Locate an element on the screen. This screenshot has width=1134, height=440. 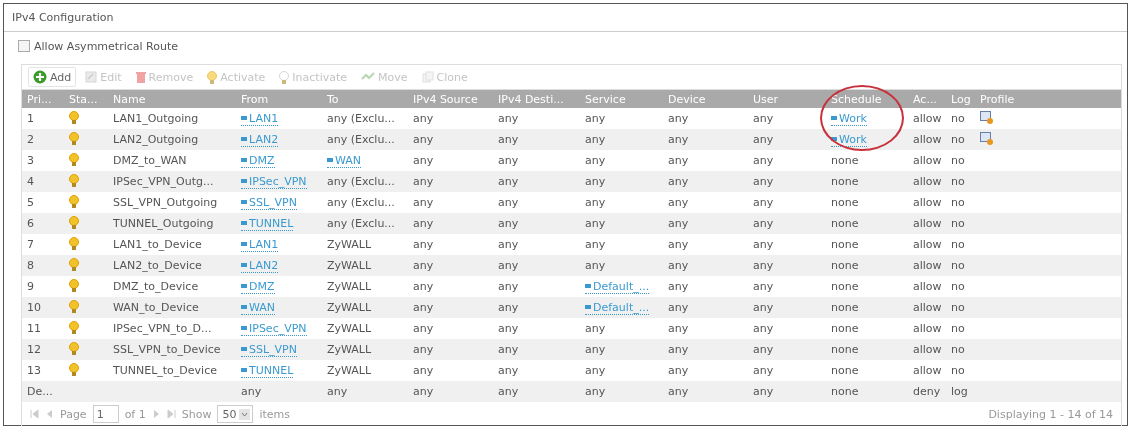
column-header: Profile is located at coordinates (997, 99).